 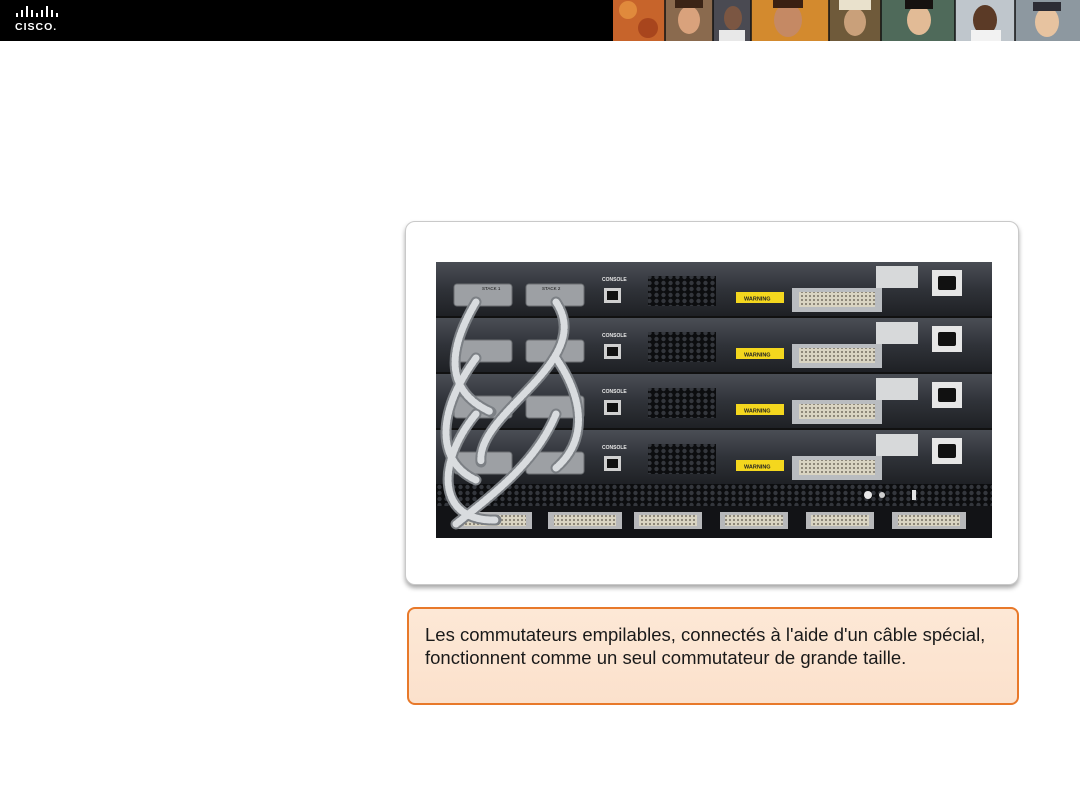 What do you see at coordinates (36, 27) in the screenshot?
I see `cisco-logo-text: CISCO.` at bounding box center [36, 27].